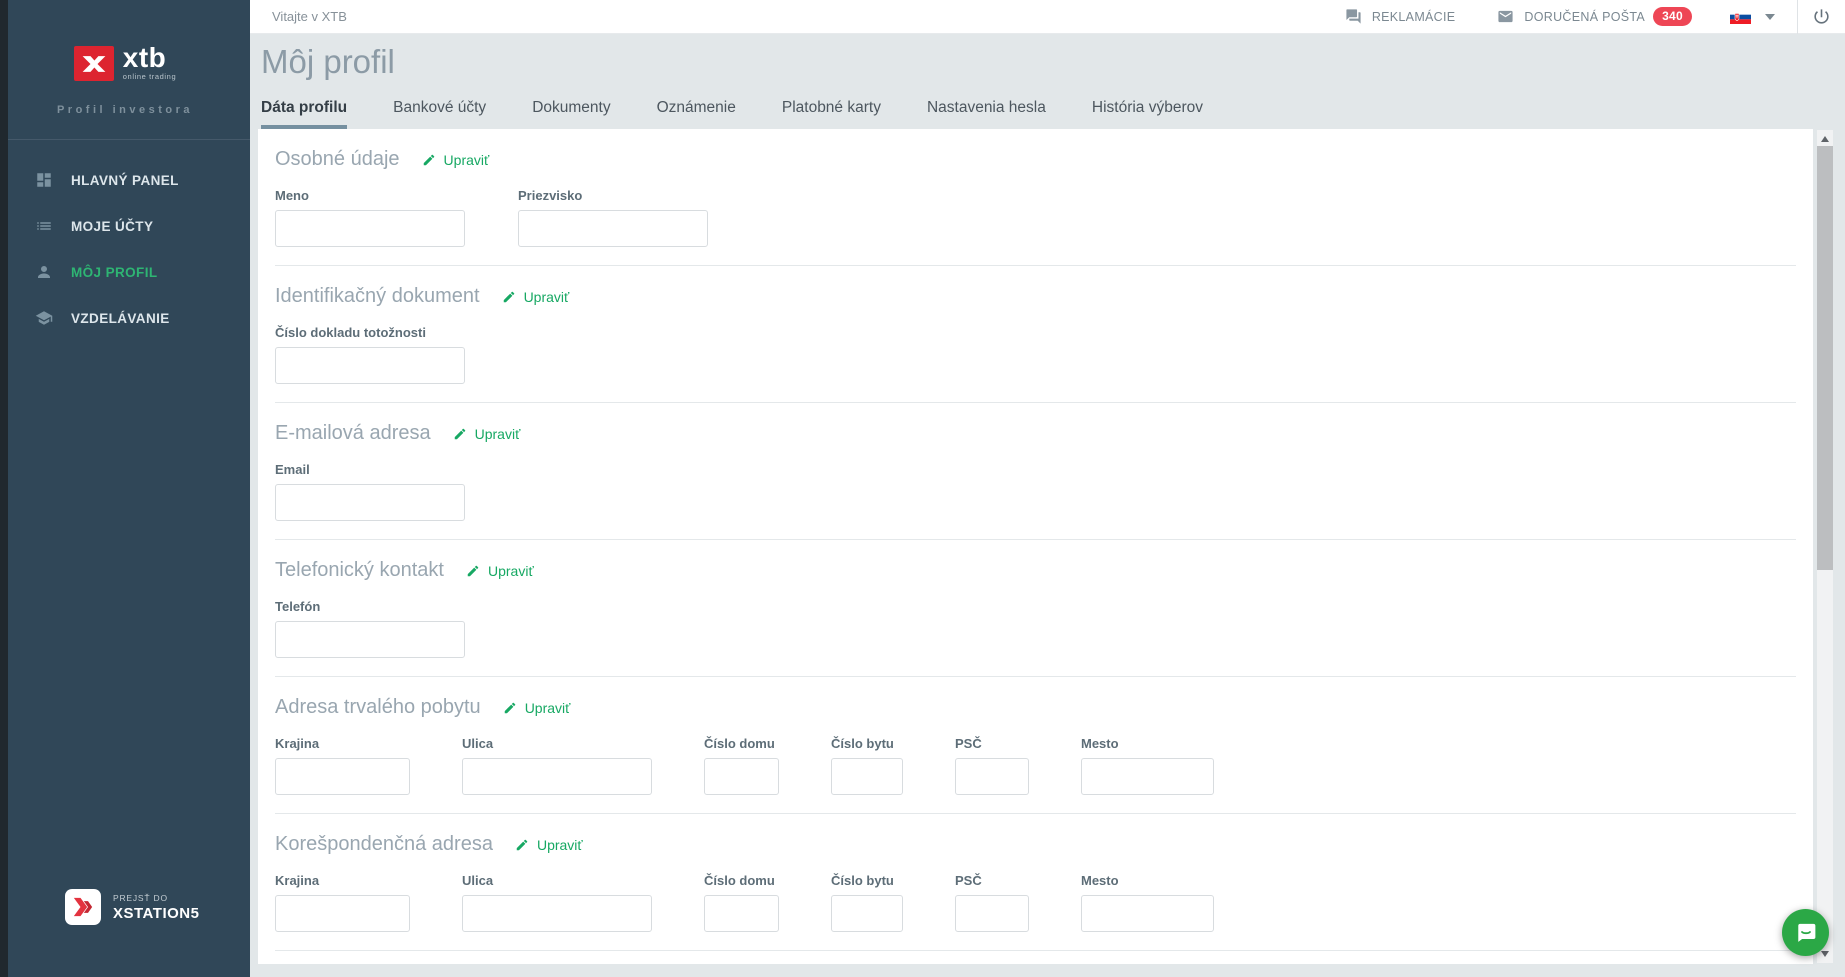  I want to click on tab-oznamenie: Oznámenie, so click(696, 114).